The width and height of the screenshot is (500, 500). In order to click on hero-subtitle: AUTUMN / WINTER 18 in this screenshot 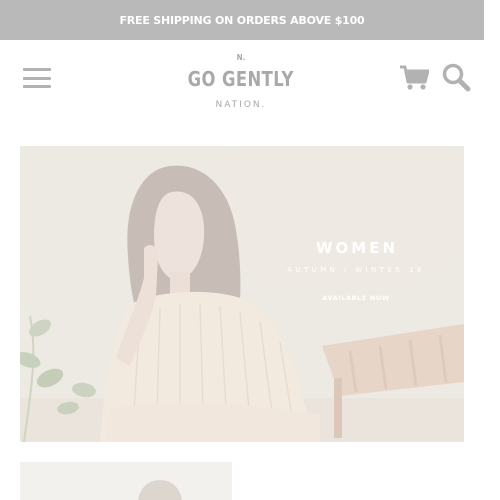, I will do `click(356, 270)`.